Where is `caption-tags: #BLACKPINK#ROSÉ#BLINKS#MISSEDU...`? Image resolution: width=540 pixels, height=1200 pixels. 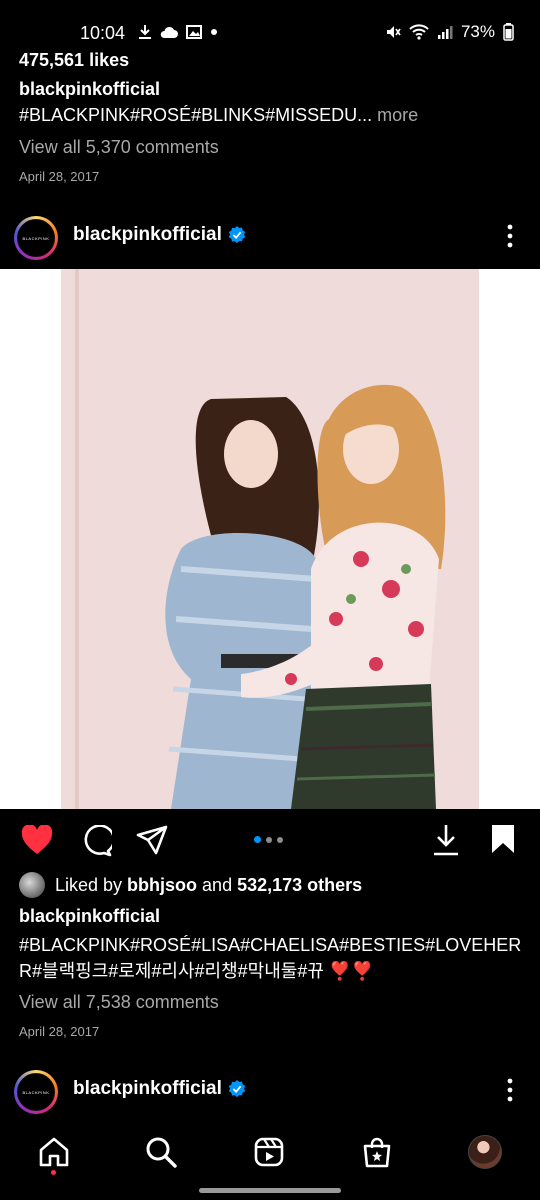
caption-tags: #BLACKPINK#ROSÉ#BLINKS#MISSEDU... is located at coordinates (195, 115).